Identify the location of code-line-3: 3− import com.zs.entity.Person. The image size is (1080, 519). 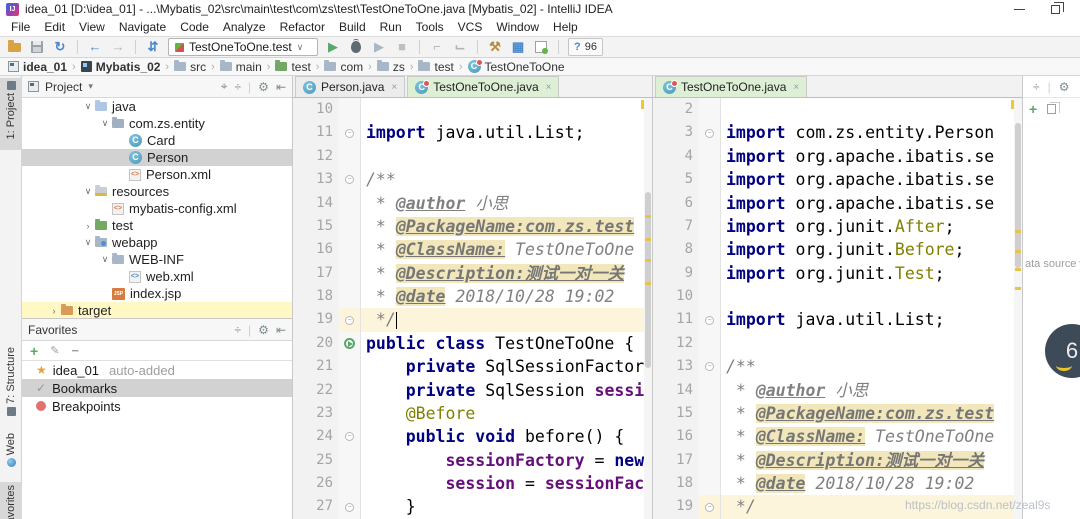
(837, 133).